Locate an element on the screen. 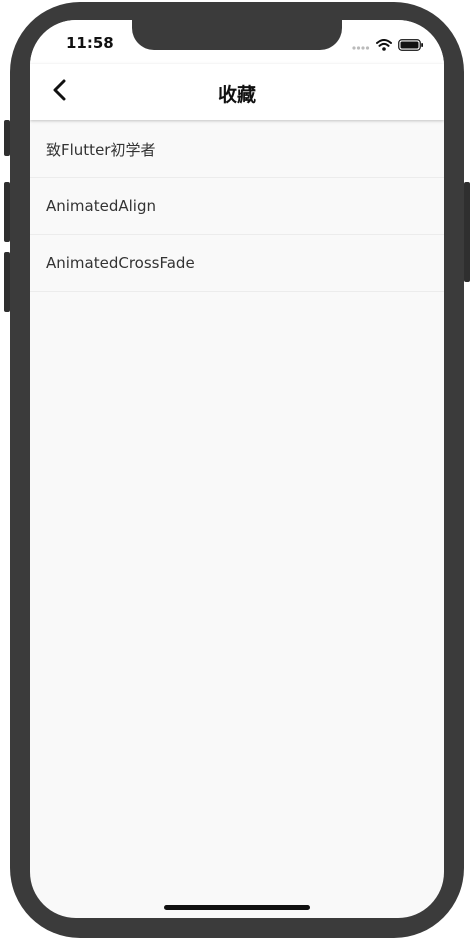 The height and width of the screenshot is (940, 474). list-item-label: AnimatedCrossFade is located at coordinates (120, 263).